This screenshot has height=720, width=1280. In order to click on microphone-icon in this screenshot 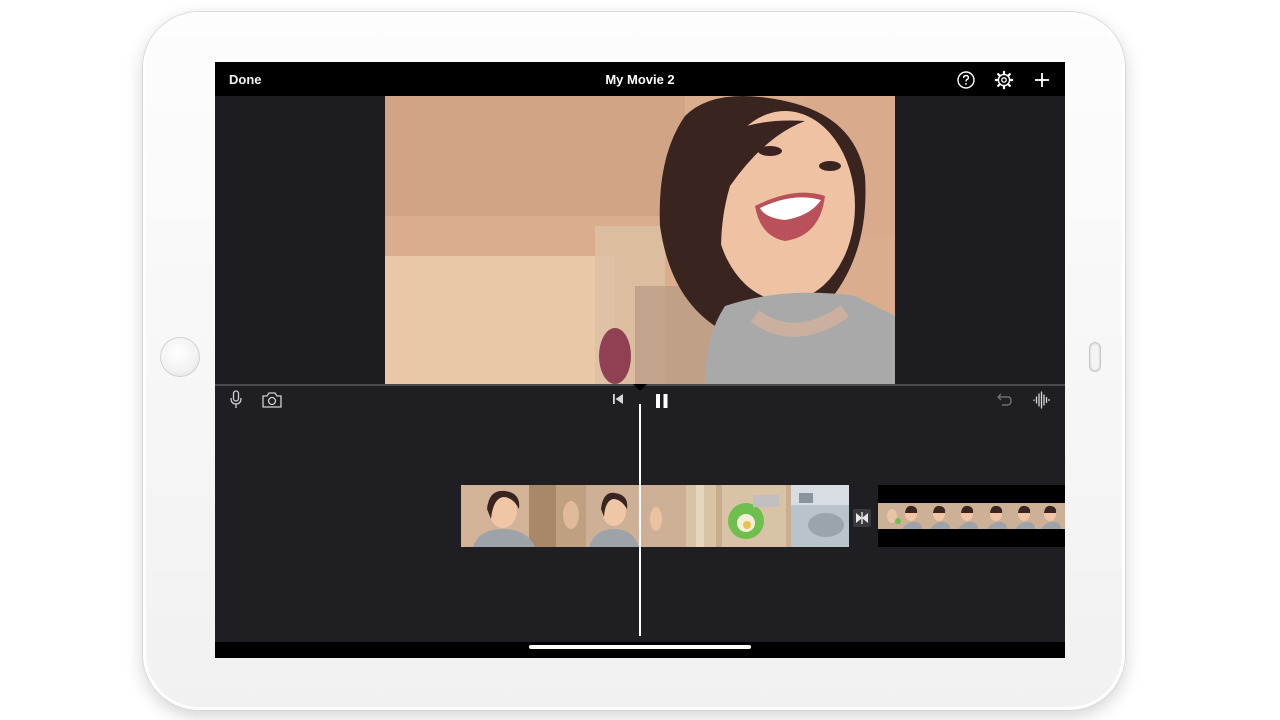, I will do `click(236, 400)`.